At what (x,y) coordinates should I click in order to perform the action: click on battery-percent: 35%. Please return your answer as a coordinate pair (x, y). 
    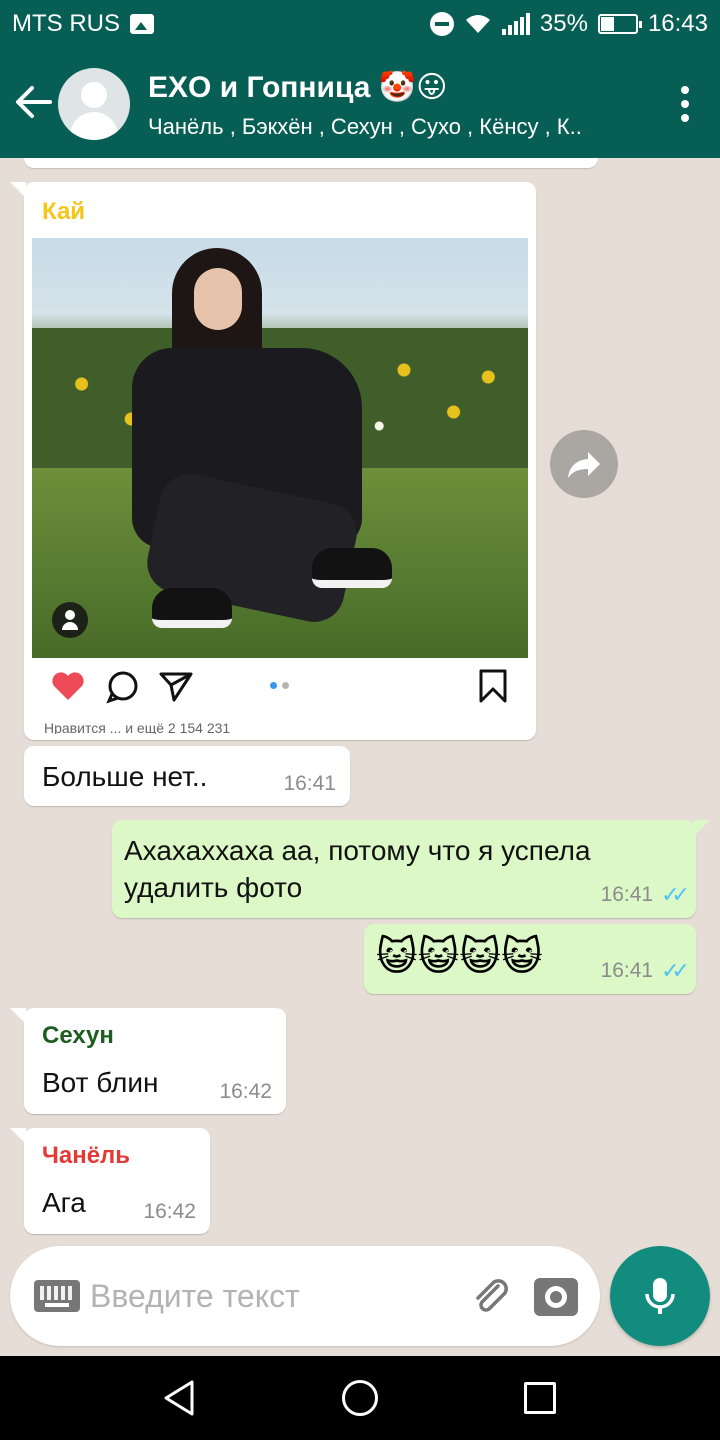
    Looking at the image, I should click on (563, 23).